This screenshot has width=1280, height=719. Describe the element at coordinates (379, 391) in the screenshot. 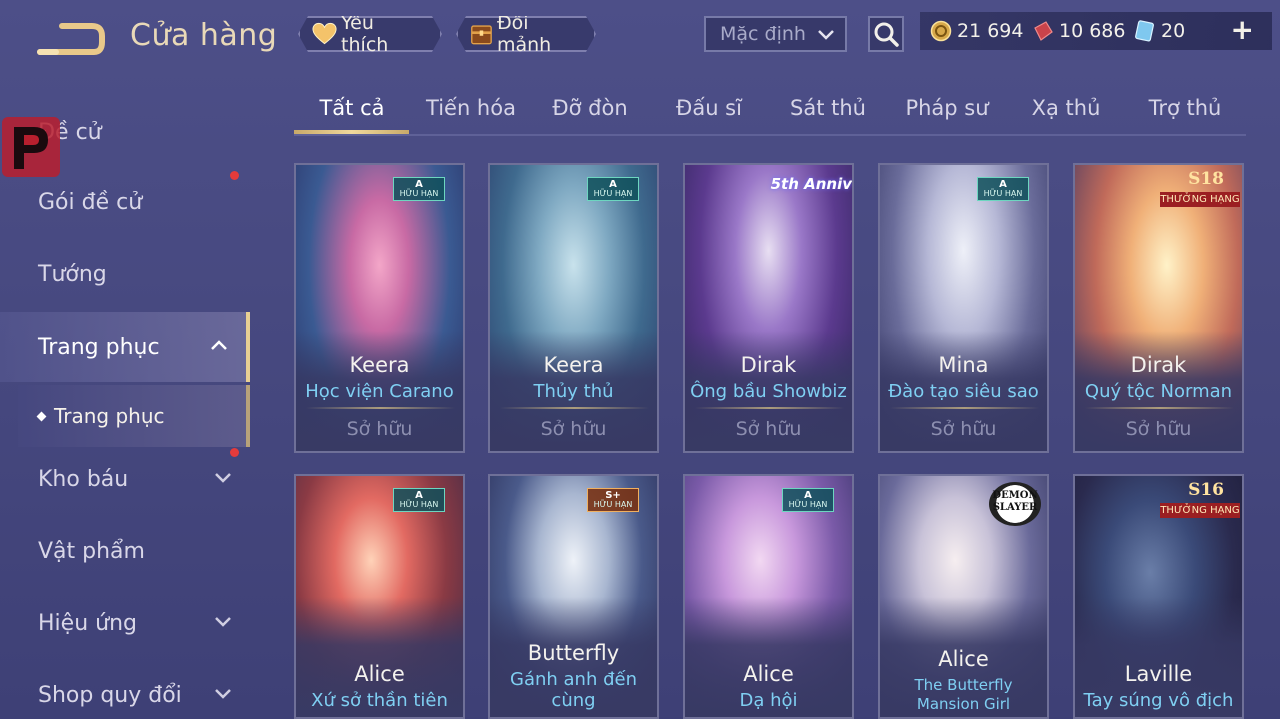

I see `skin-name: Học viện Carano` at that location.